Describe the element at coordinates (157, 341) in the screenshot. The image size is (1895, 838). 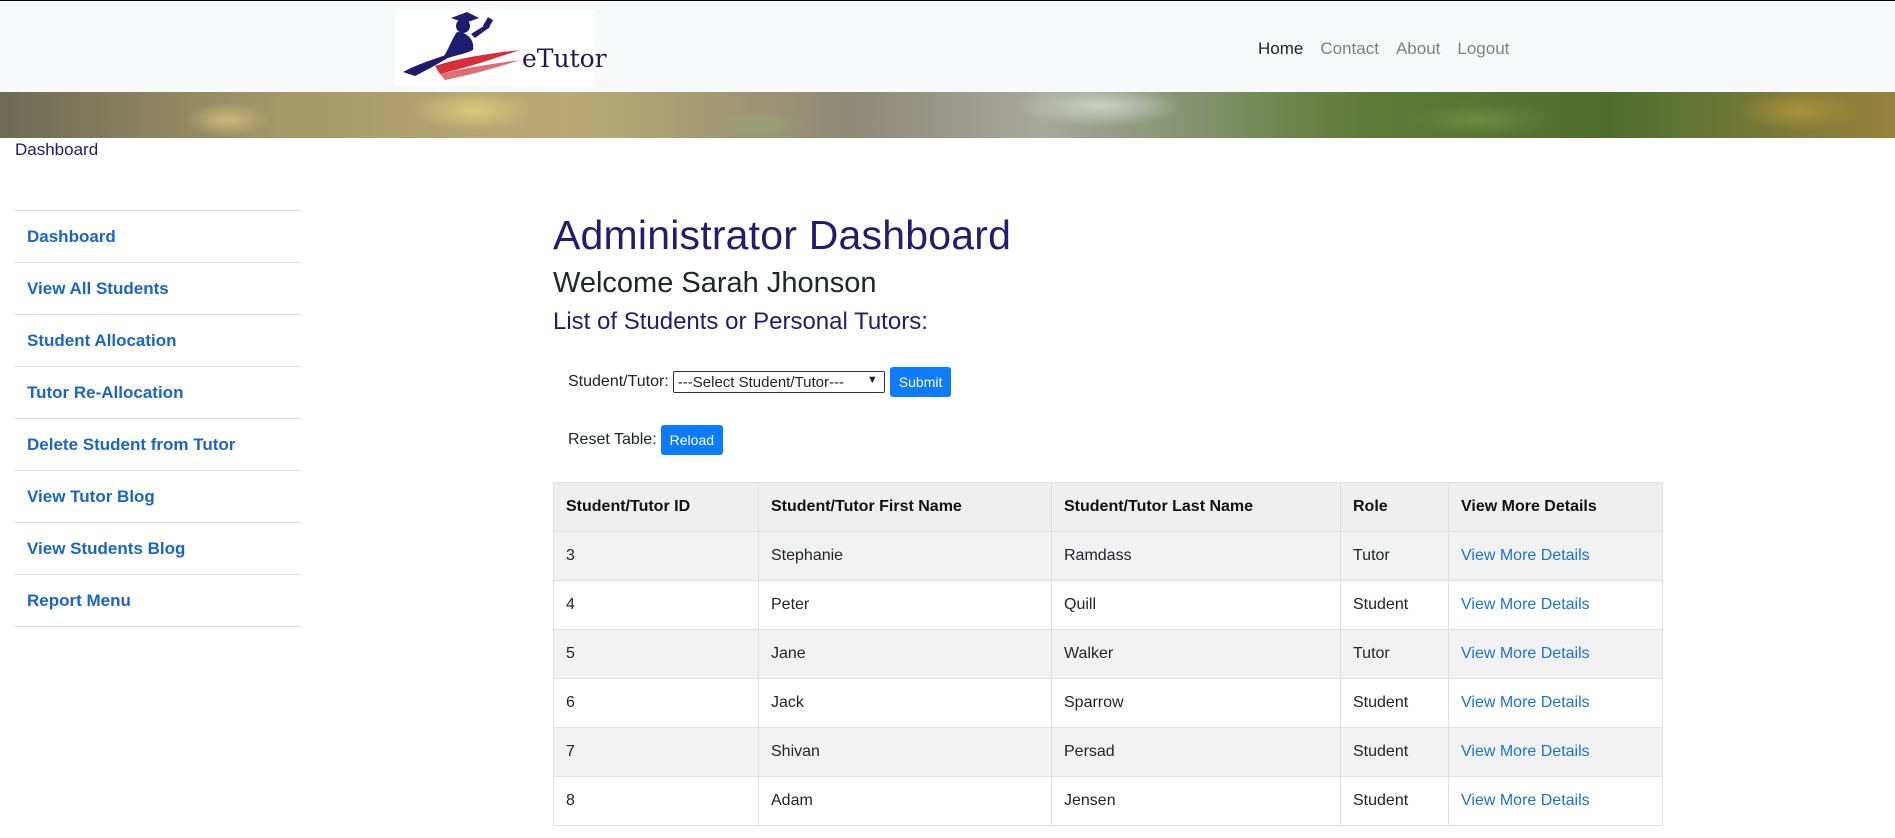
I see `sidebar-item-student-allocation: Student Allocation` at that location.